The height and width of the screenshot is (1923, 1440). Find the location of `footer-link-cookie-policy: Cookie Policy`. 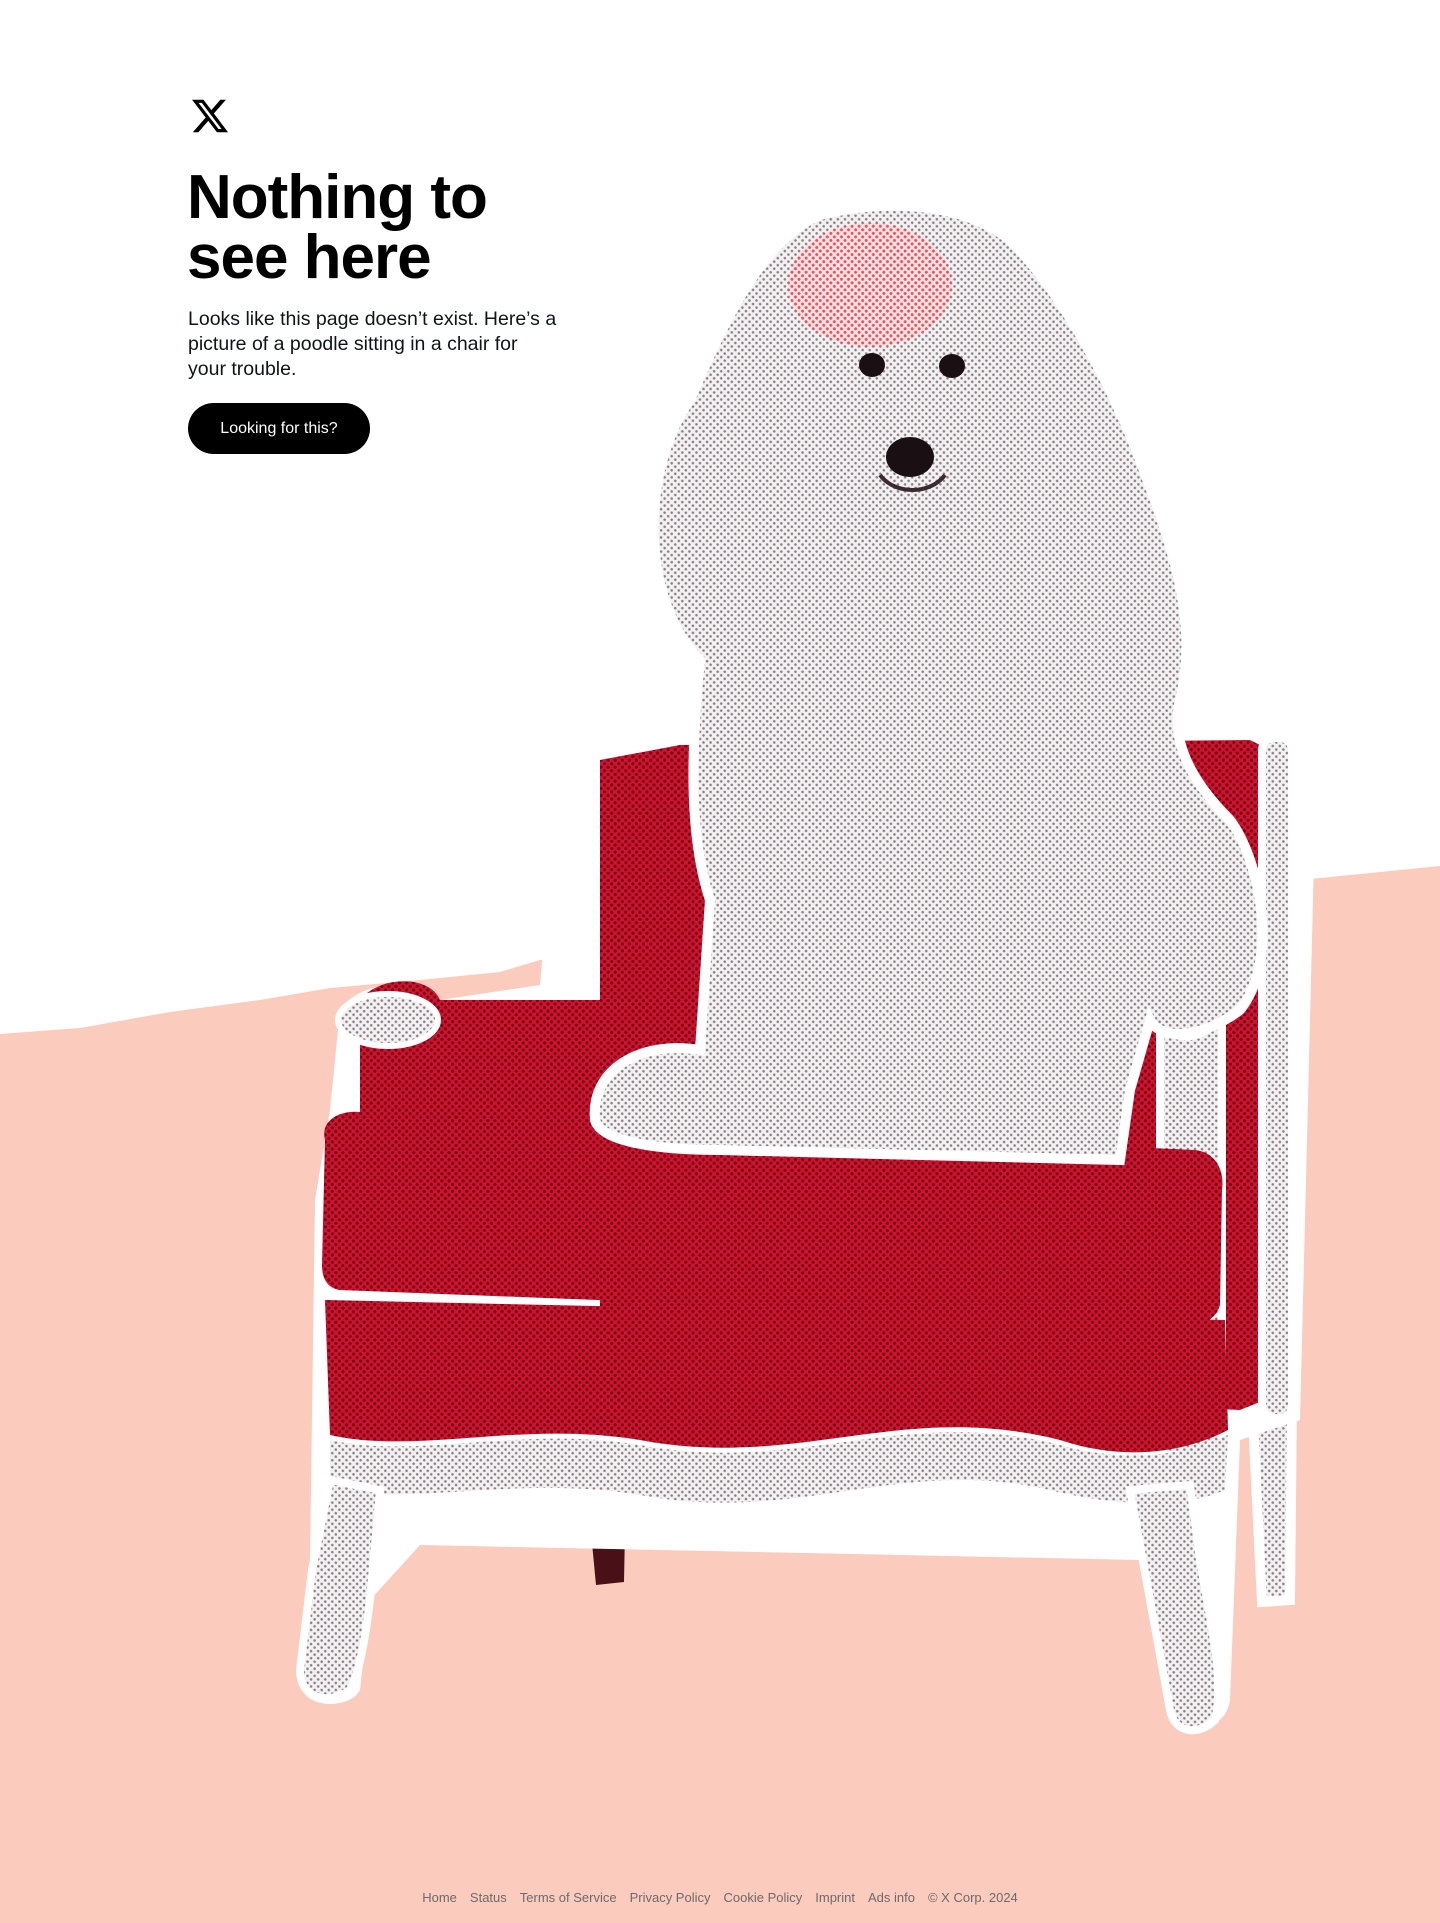

footer-link-cookie-policy: Cookie Policy is located at coordinates (763, 1897).